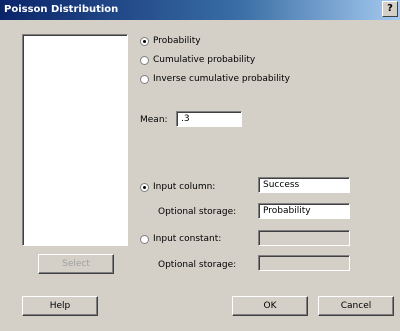 This screenshot has width=400, height=331. Describe the element at coordinates (187, 239) in the screenshot. I see `input-constant-label: Input constant:` at that location.